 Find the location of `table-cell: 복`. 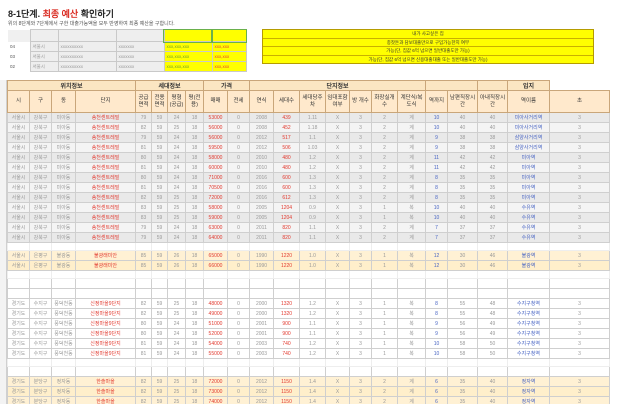

table-cell: 복 is located at coordinates (411, 265).